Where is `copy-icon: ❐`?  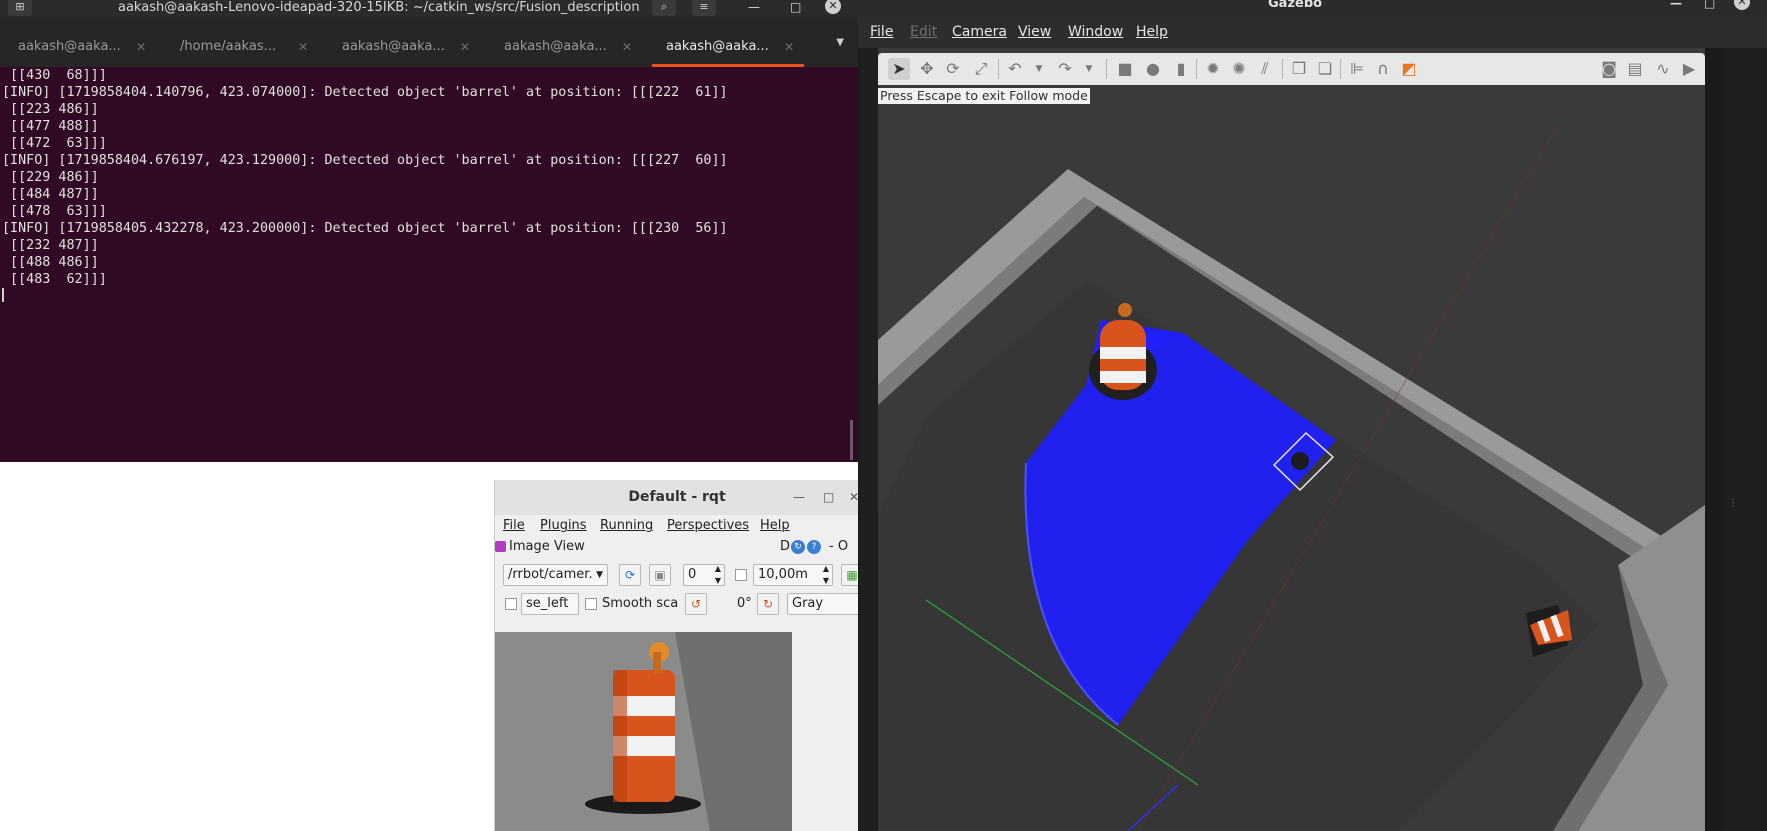 copy-icon: ❐ is located at coordinates (1299, 69).